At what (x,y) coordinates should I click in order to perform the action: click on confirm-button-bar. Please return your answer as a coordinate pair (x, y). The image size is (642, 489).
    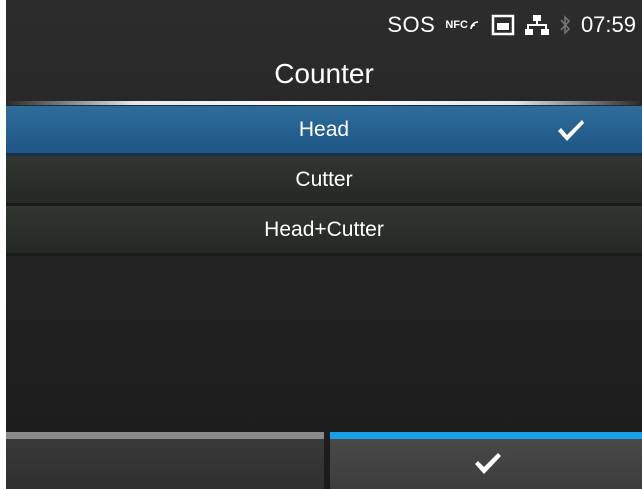
    Looking at the image, I should click on (486, 435).